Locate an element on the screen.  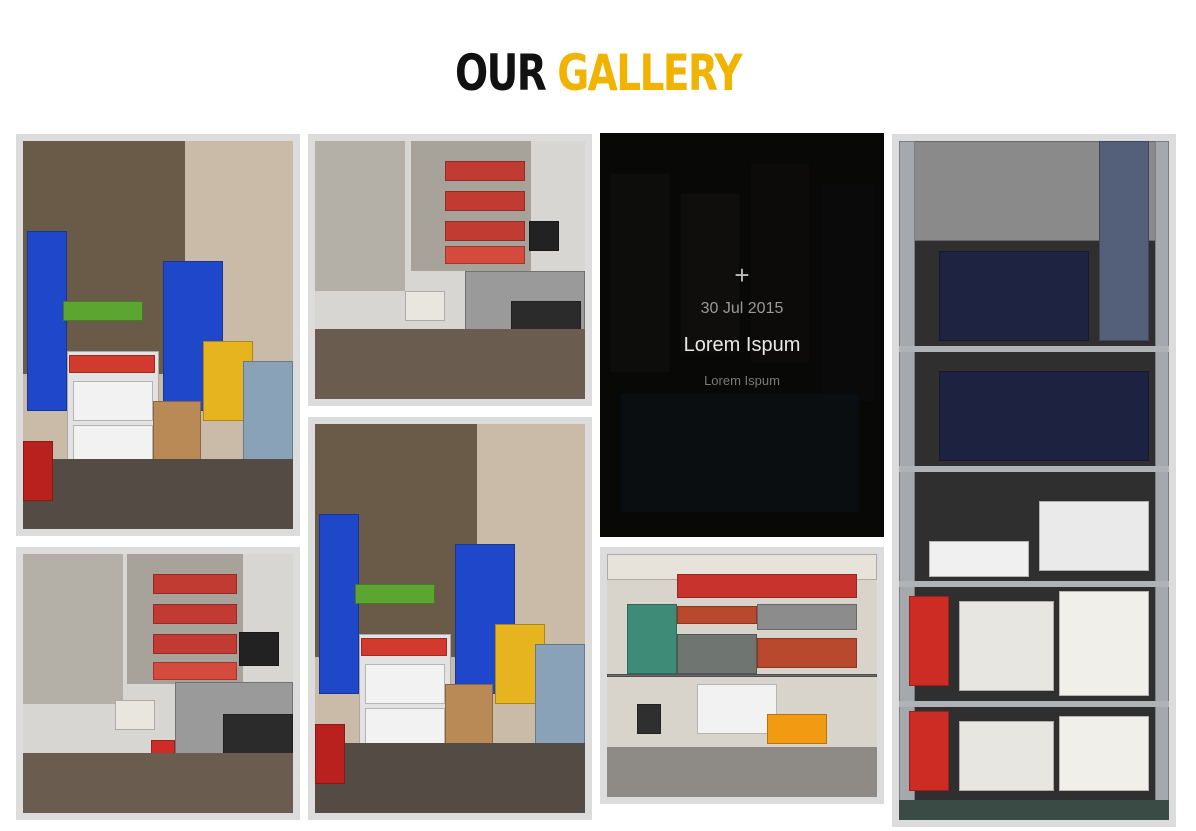
hover-overlay: + 30 Jul 2015 Lorem Ispum Lorem Ispum is located at coordinates (742, 335).